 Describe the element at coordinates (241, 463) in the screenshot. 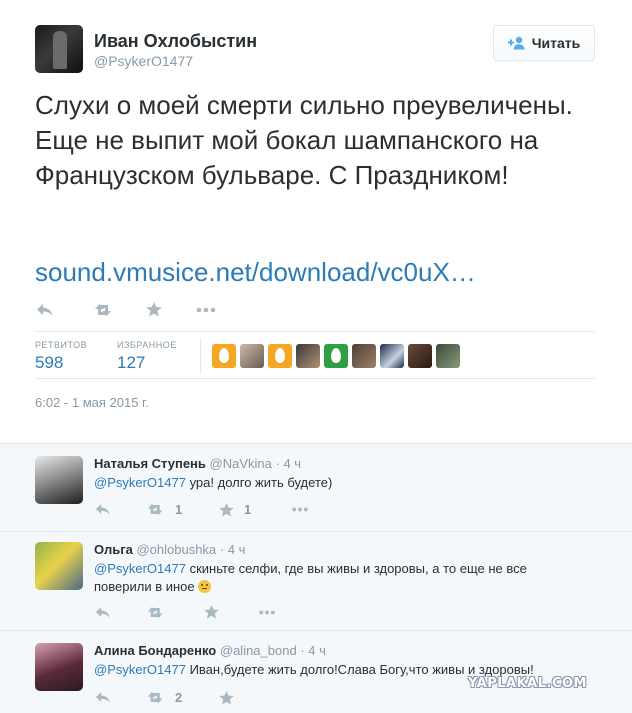

I see `reply-author-handle: @NaVkina` at that location.